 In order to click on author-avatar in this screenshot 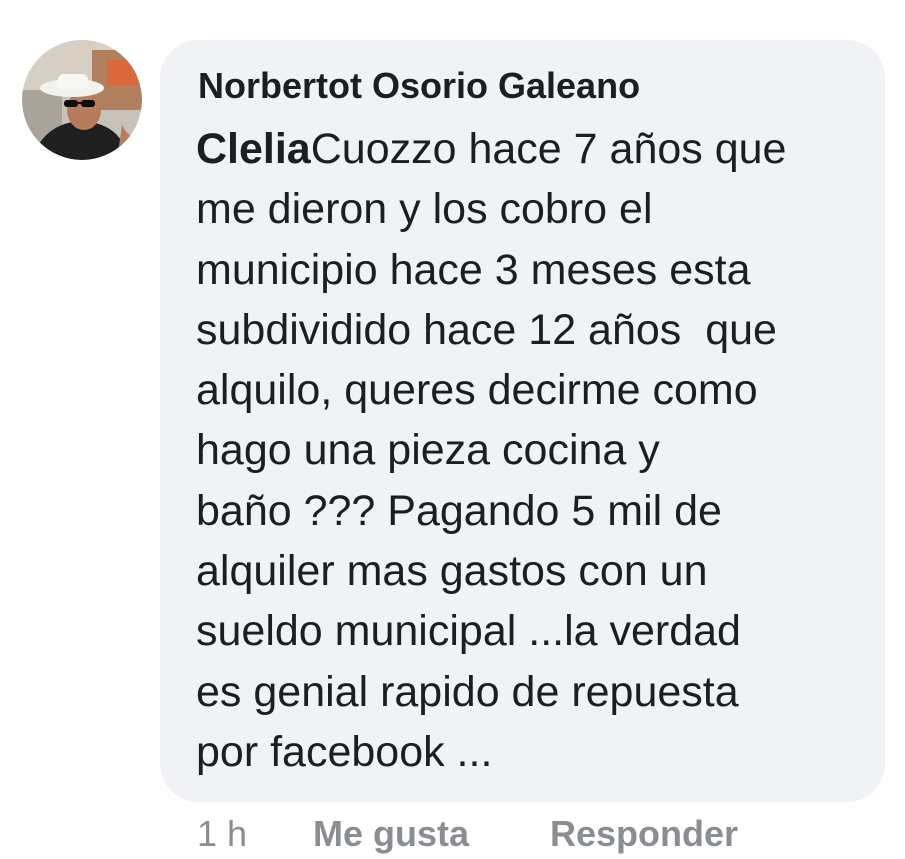, I will do `click(82, 100)`.